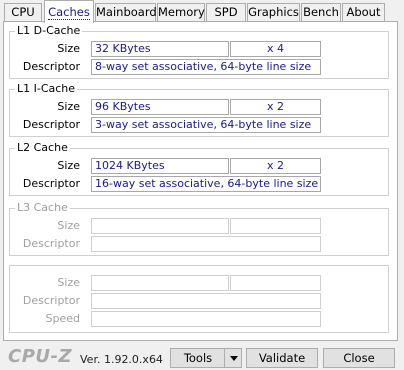  I want to click on tab-label: Mainboard, so click(126, 12).